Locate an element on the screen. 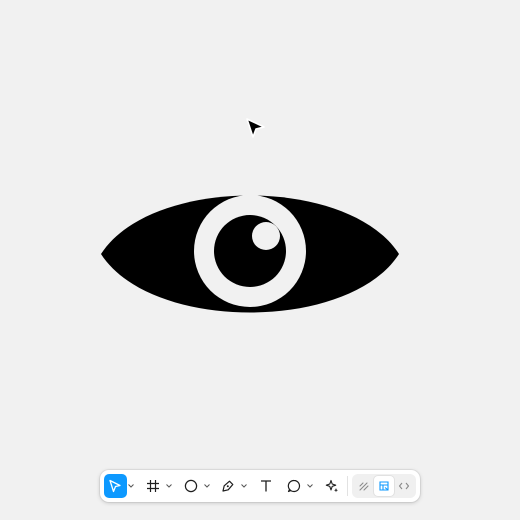 The width and height of the screenshot is (520, 520). shape-tool-button is located at coordinates (190, 486).